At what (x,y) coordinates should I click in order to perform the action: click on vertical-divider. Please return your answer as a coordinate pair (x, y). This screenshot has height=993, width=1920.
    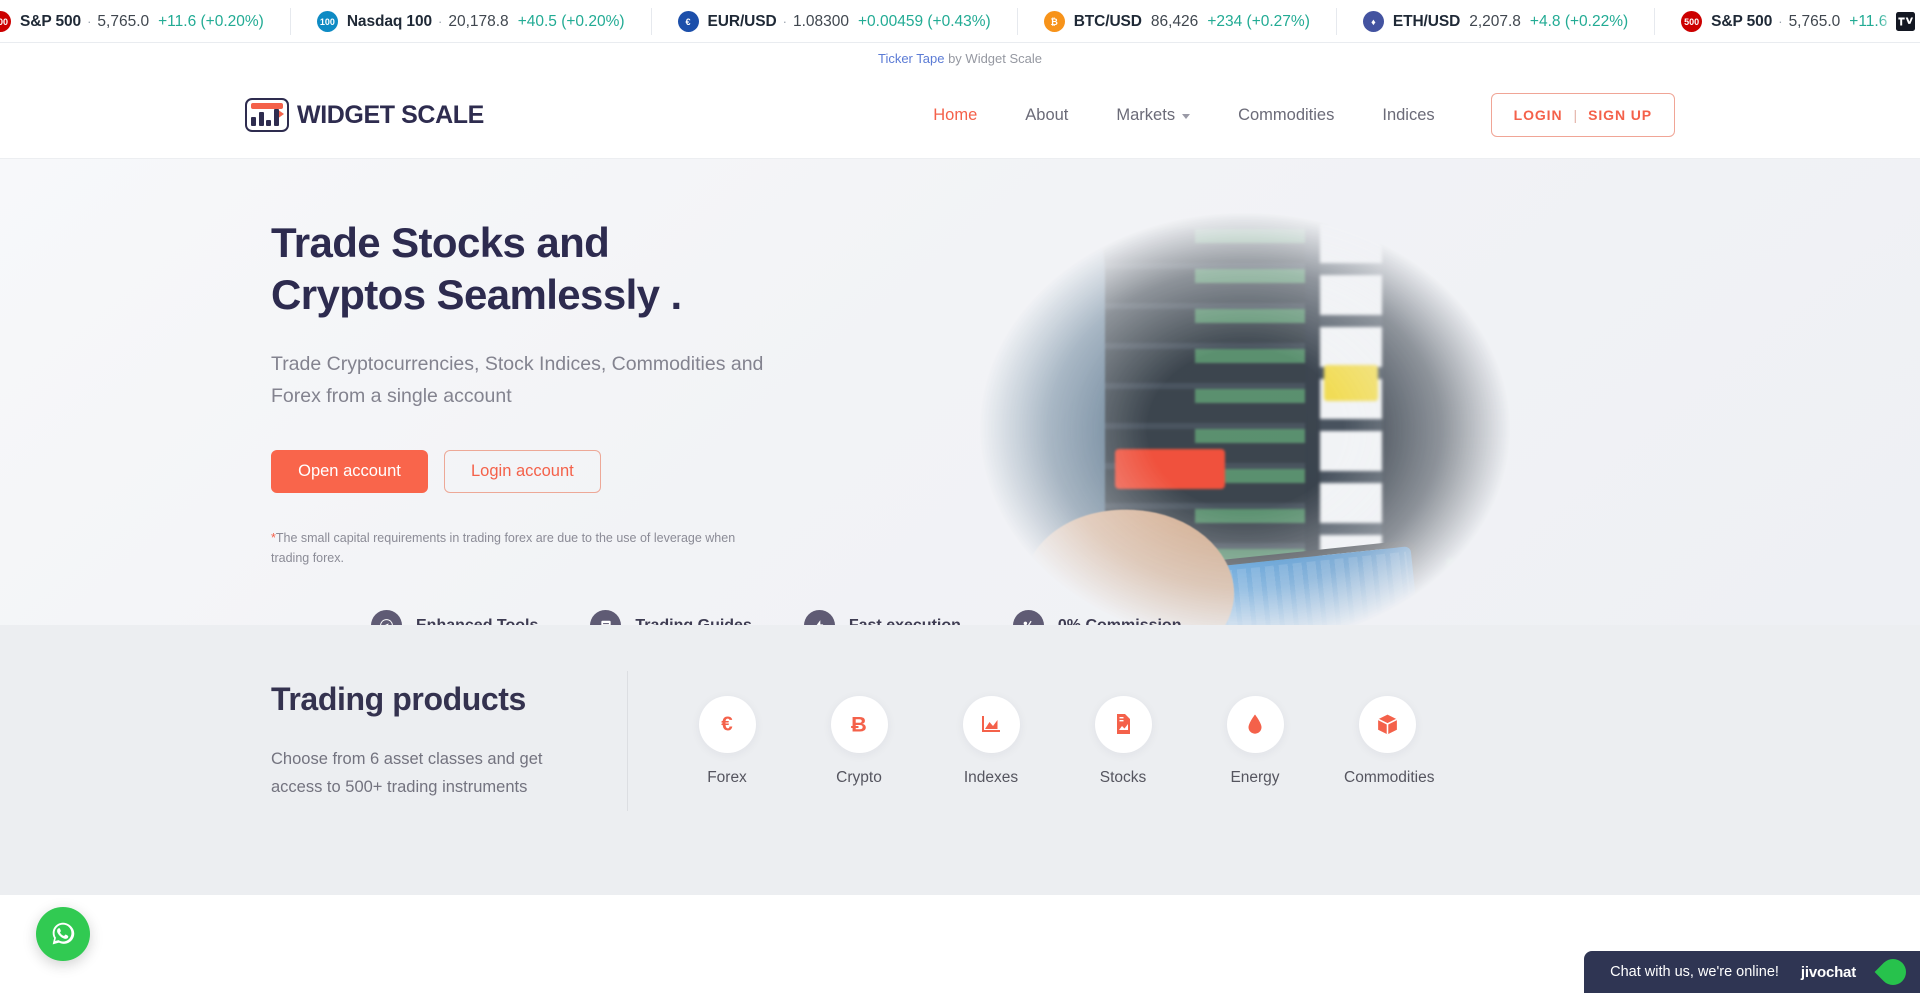
    Looking at the image, I should click on (627, 741).